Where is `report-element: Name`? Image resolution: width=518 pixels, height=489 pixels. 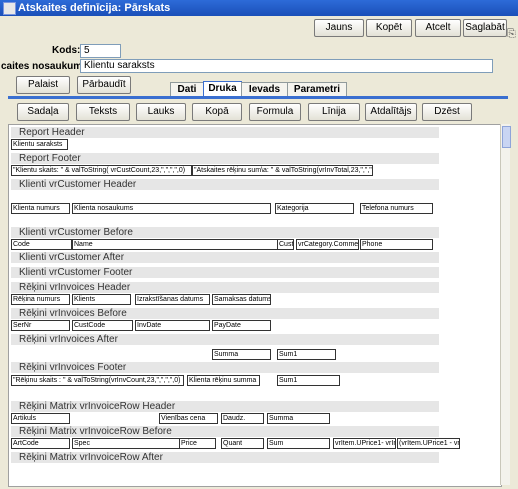
report-element: Name is located at coordinates (175, 244).